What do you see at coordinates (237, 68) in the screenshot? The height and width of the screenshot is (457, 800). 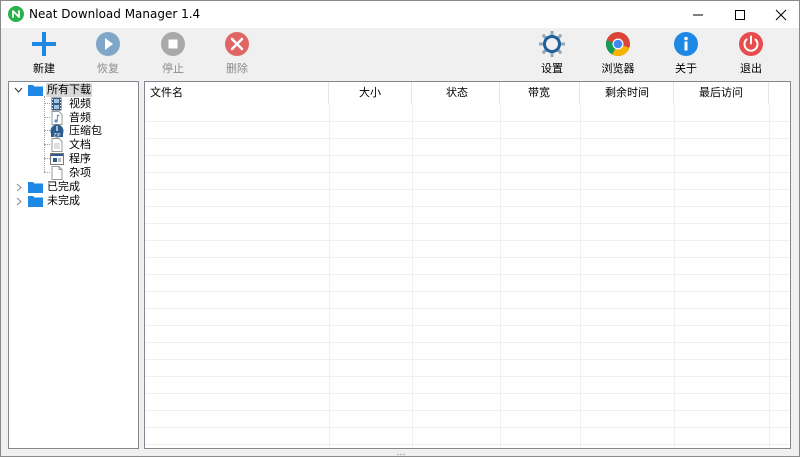 I see `delete-label: 删除` at bounding box center [237, 68].